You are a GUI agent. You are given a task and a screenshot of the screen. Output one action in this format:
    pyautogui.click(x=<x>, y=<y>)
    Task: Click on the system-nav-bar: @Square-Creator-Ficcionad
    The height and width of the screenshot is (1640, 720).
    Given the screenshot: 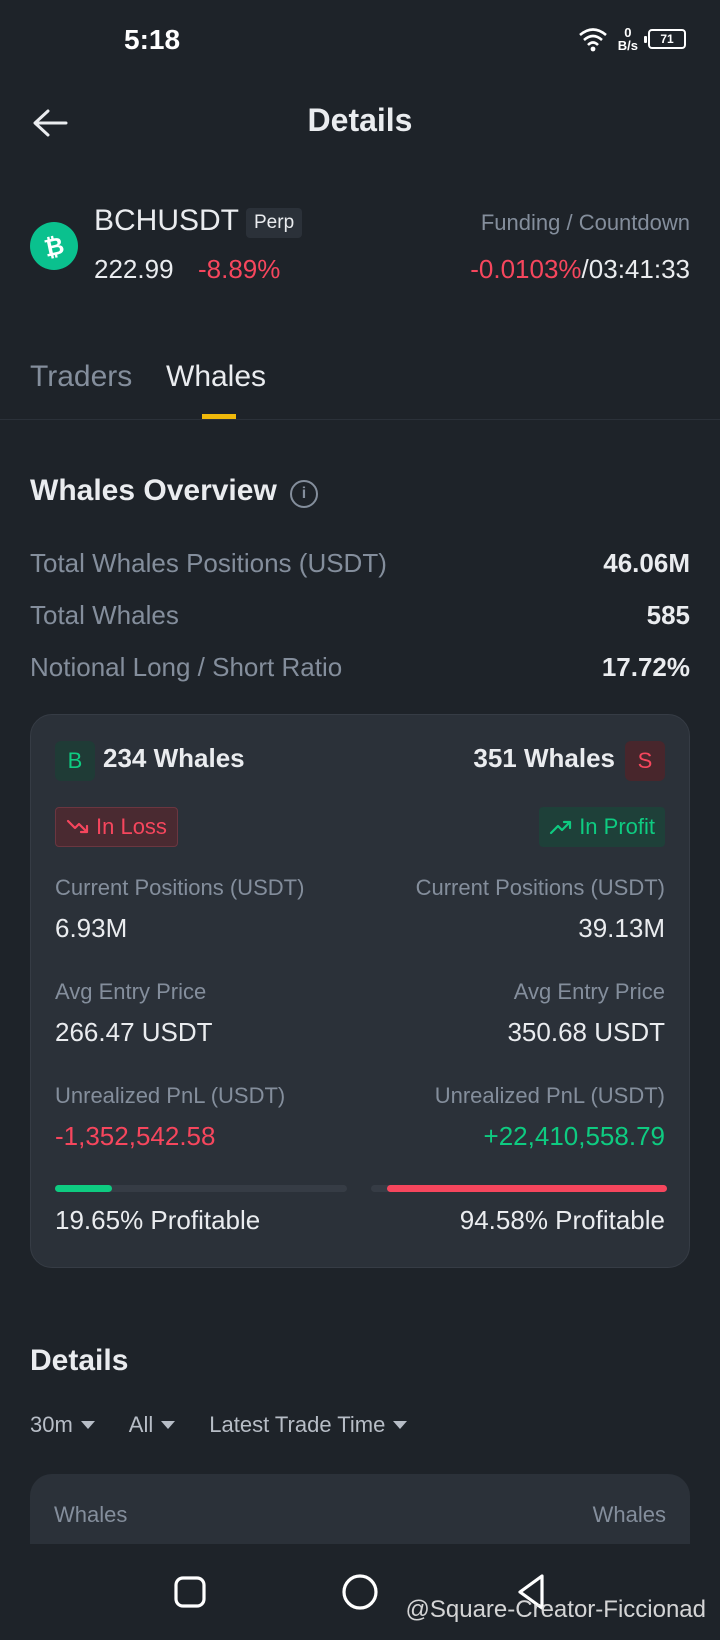 What is the action you would take?
    pyautogui.click(x=360, y=1592)
    